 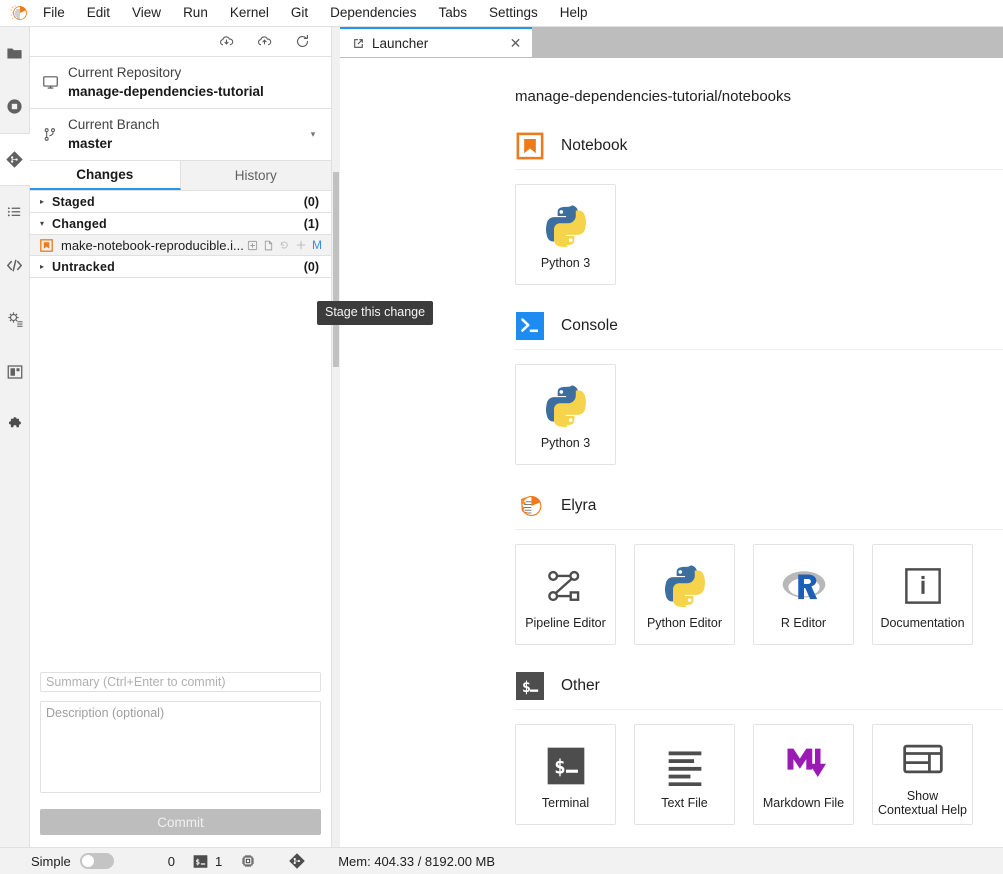 I want to click on elyra-section-icon, so click(x=530, y=506).